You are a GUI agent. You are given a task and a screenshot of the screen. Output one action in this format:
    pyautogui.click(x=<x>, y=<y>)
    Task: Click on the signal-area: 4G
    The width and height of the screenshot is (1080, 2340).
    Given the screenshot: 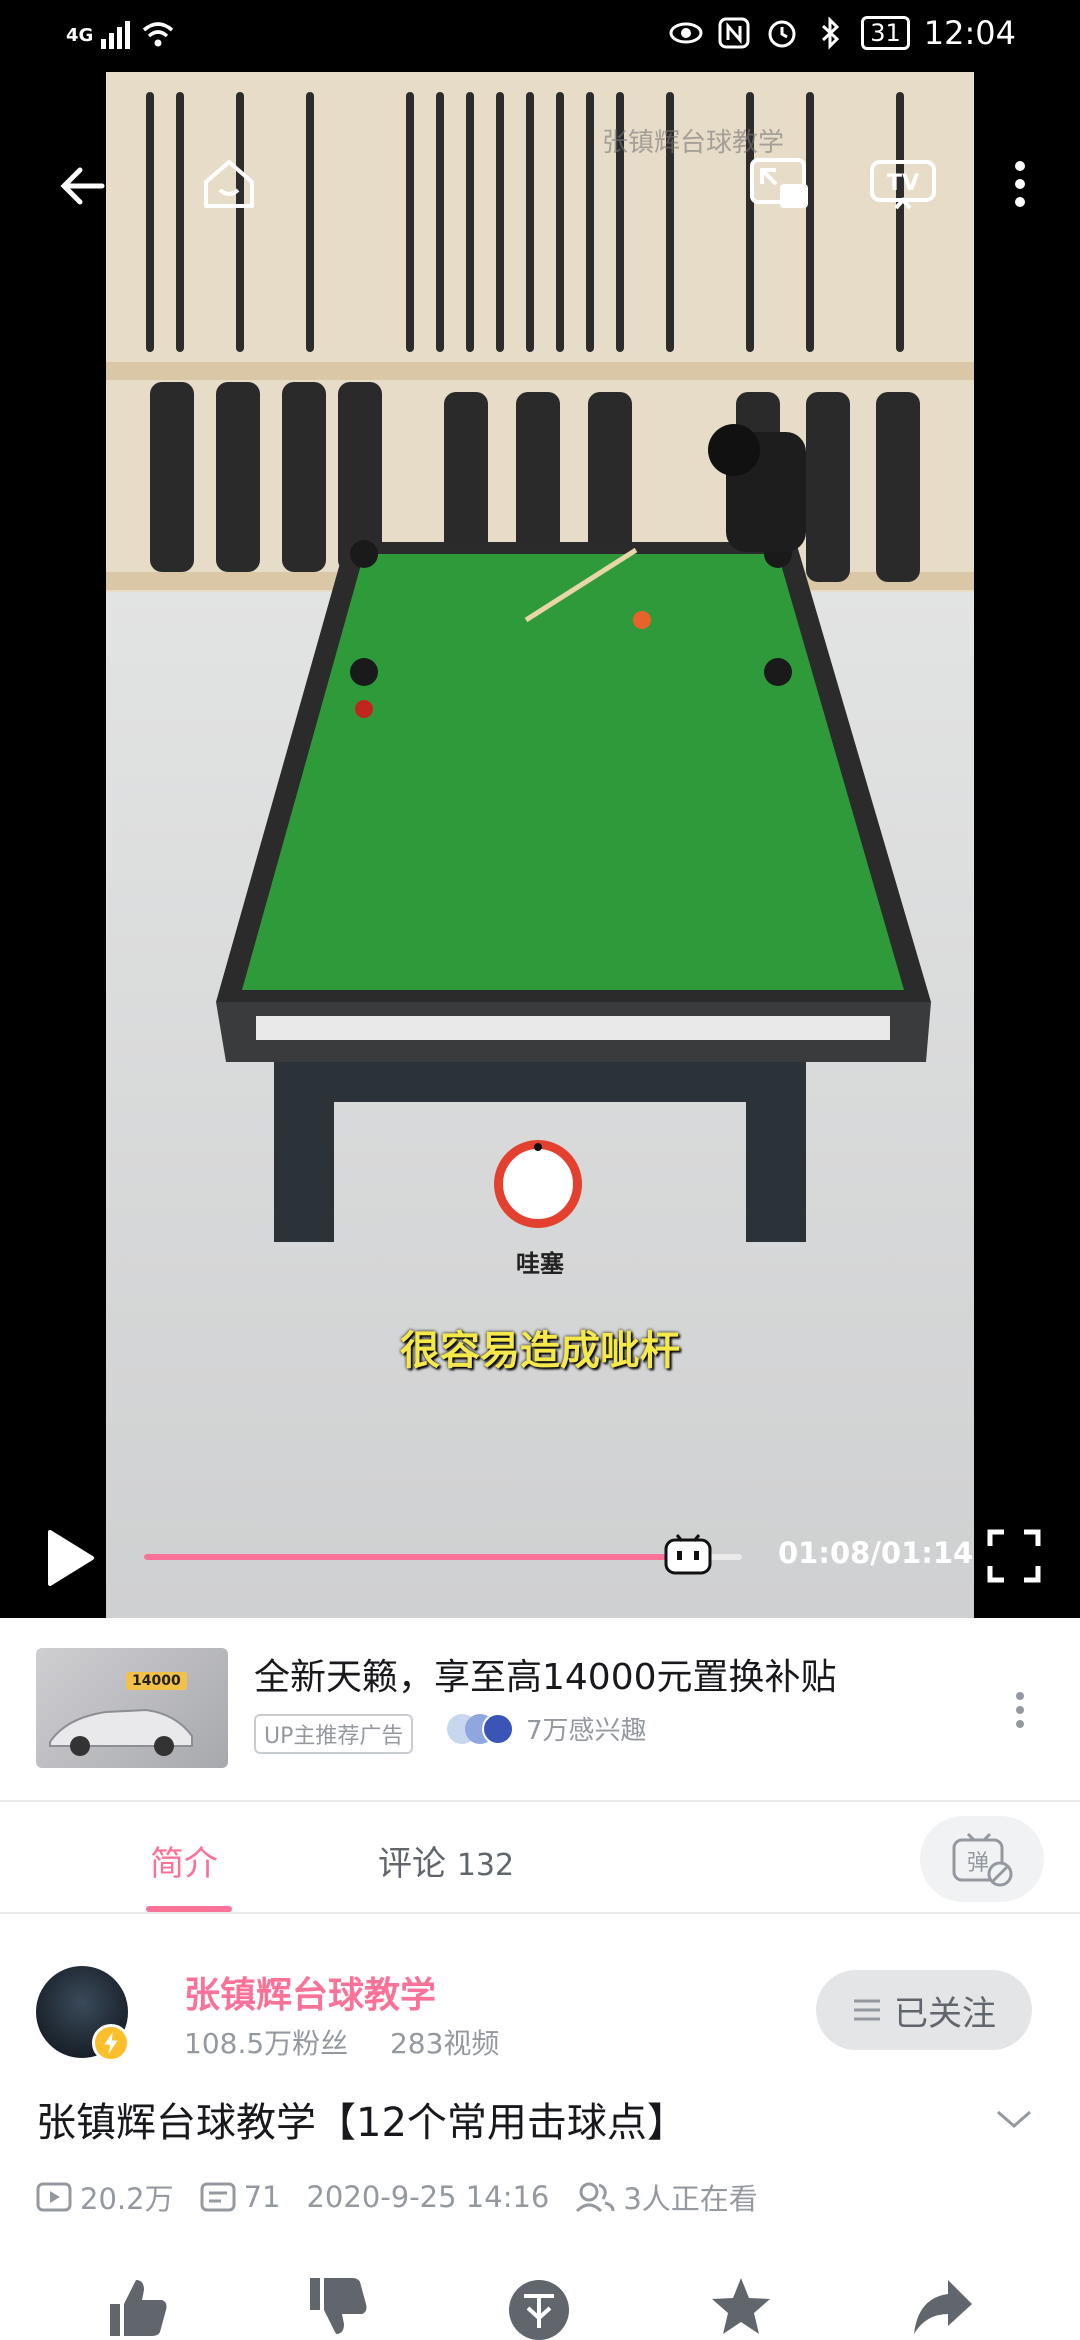 What is the action you would take?
    pyautogui.click(x=120, y=35)
    